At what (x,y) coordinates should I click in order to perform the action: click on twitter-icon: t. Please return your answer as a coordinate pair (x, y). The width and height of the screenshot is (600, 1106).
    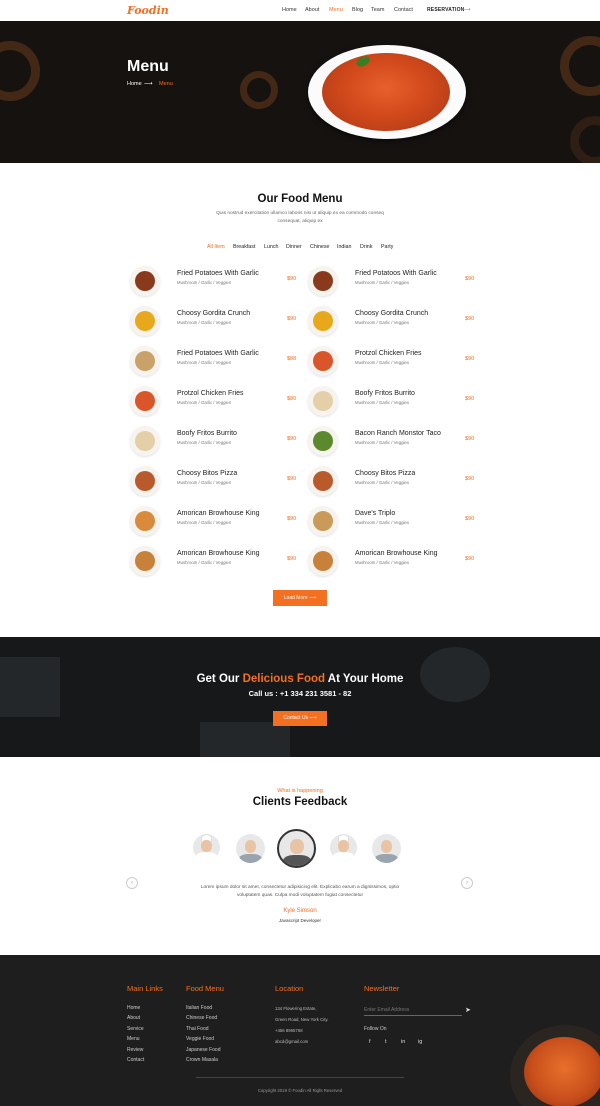
    Looking at the image, I should click on (386, 1042).